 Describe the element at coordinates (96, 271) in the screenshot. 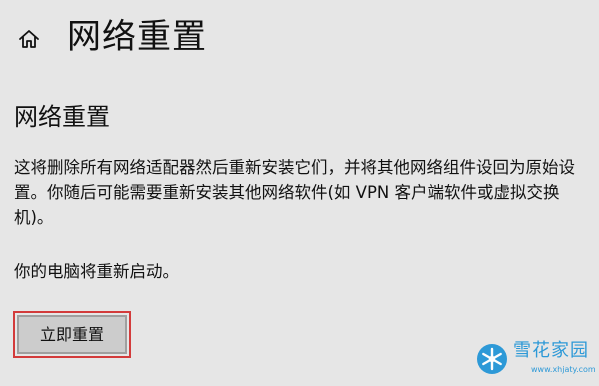

I see `restart-note: 你的电脑将重新启动。` at that location.